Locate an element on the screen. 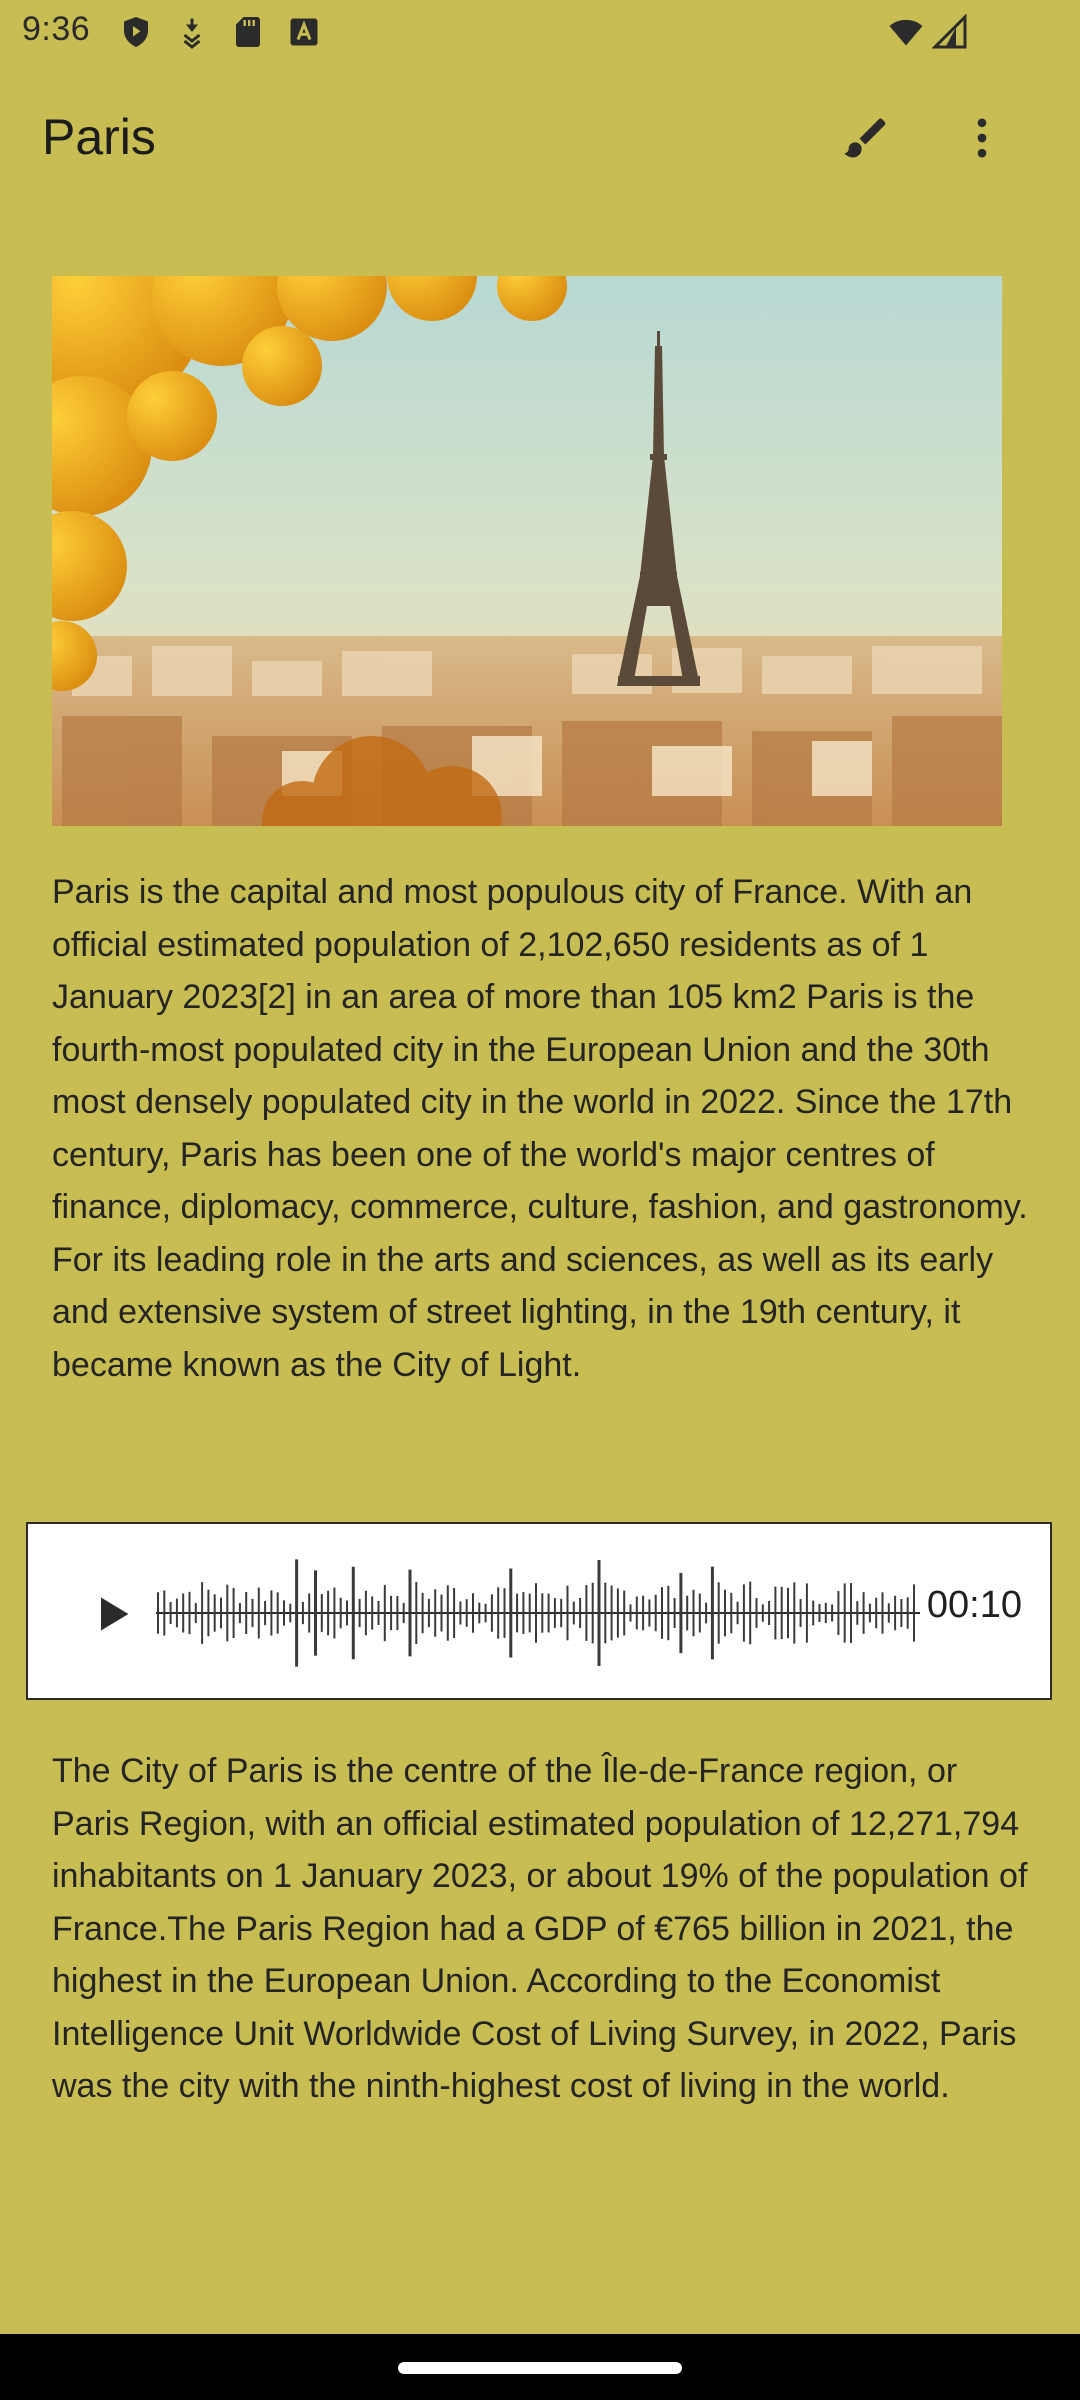  play-icon is located at coordinates (115, 1614).